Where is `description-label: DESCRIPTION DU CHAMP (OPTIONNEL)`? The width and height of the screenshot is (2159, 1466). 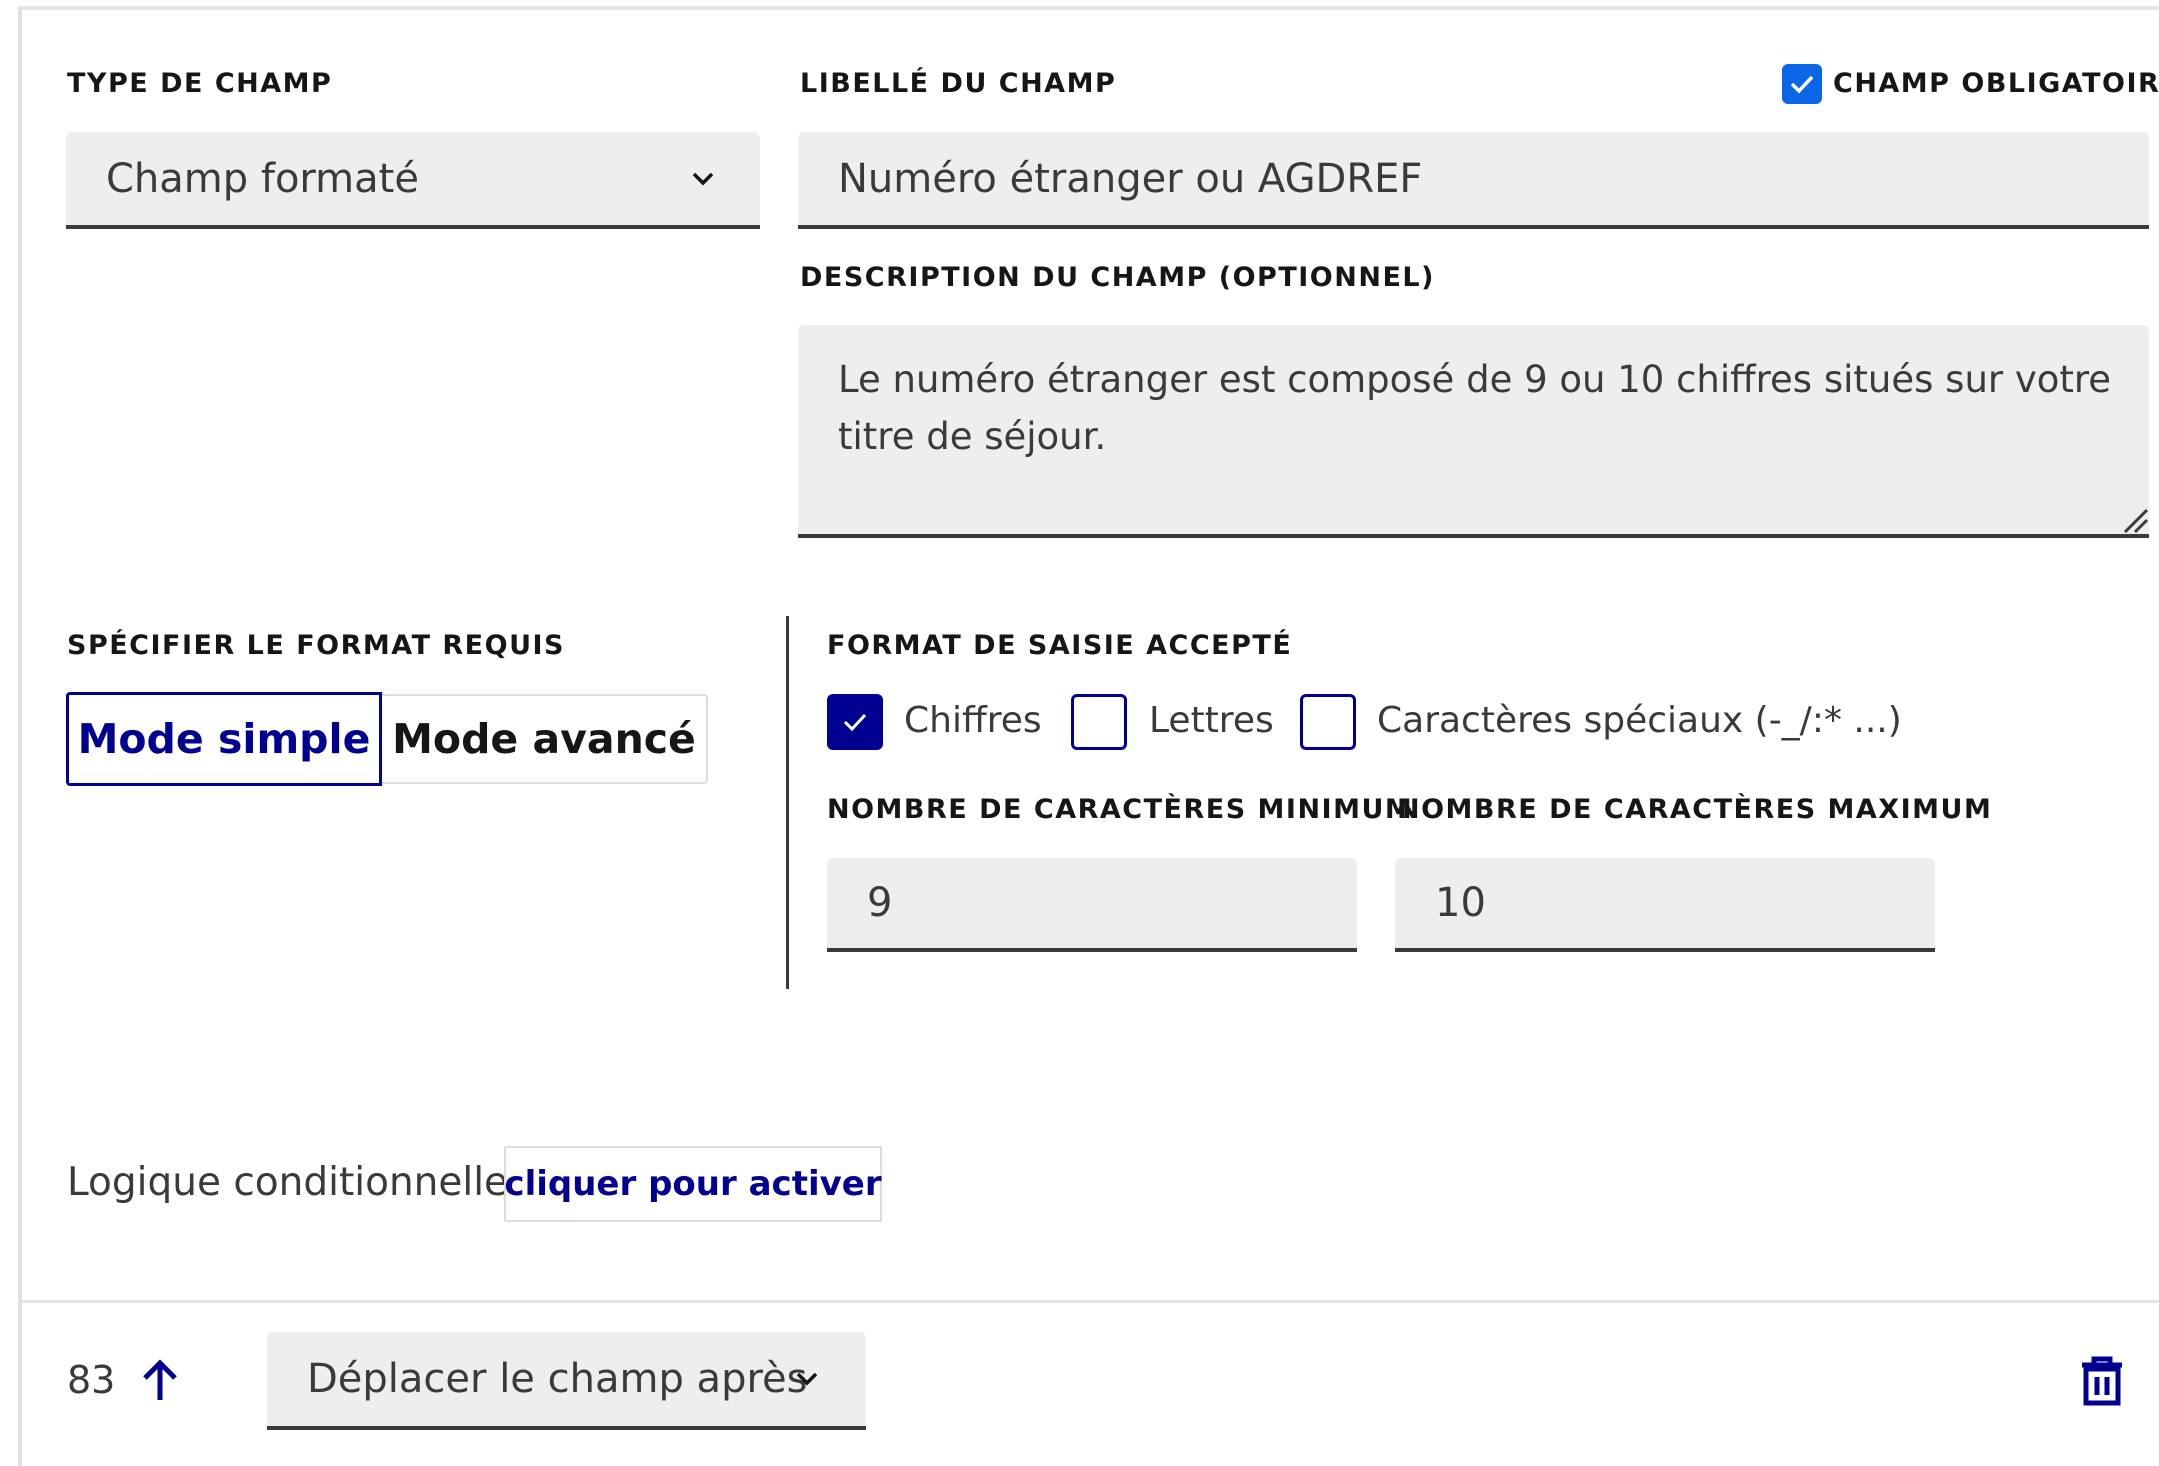 description-label: DESCRIPTION DU CHAMP (OPTIONNEL) is located at coordinates (1117, 277).